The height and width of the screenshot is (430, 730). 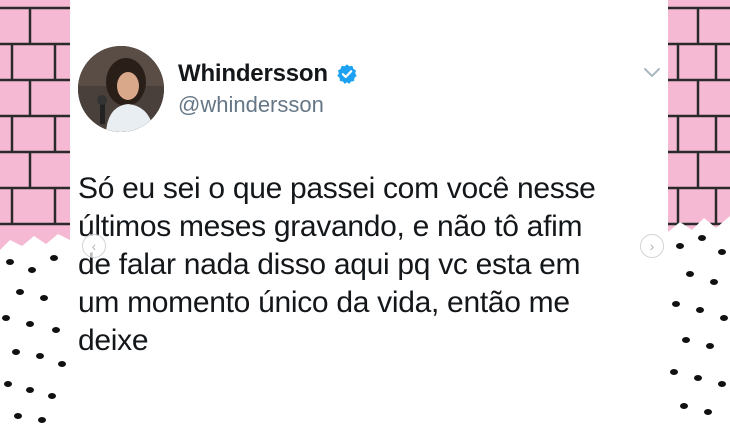 I want to click on display-name: Whindersson, so click(x=253, y=74).